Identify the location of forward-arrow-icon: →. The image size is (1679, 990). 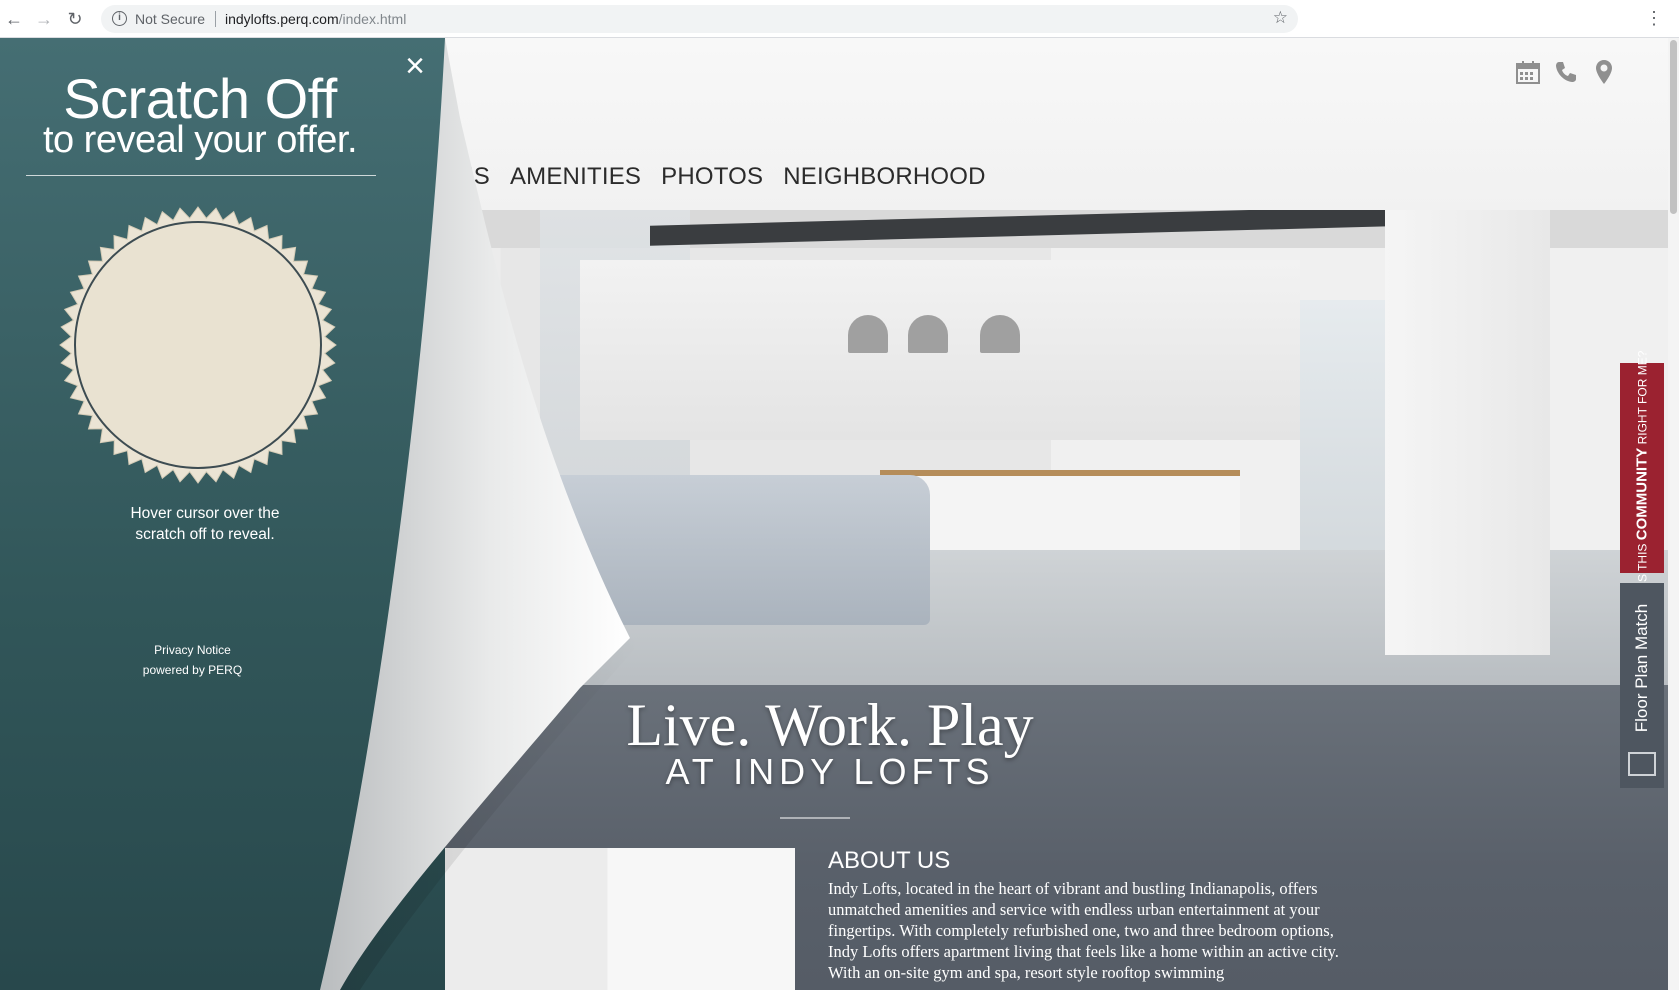
(44, 19).